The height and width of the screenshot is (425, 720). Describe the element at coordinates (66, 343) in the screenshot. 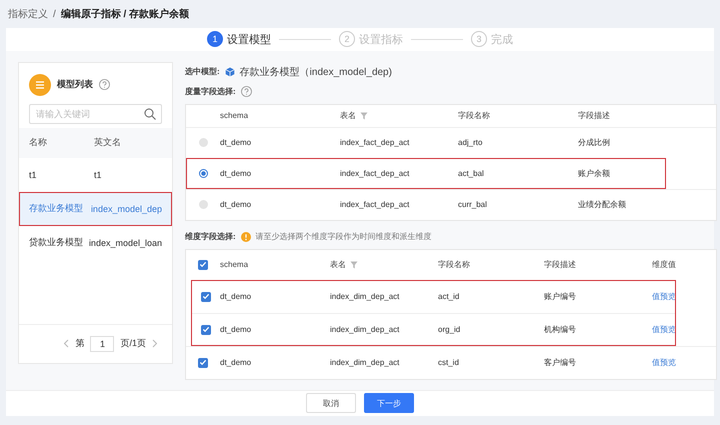

I see `chevron-left-icon` at that location.